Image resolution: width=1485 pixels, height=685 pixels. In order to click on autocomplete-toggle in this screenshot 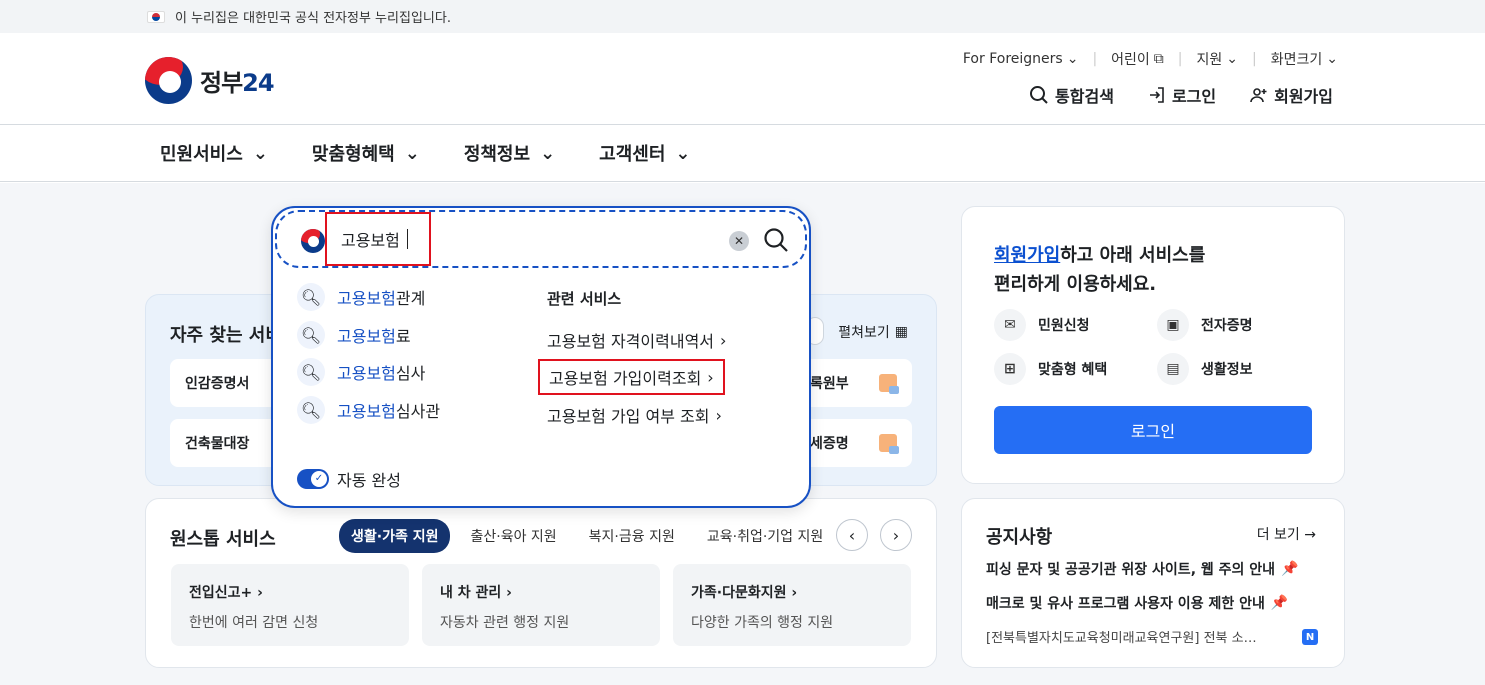, I will do `click(313, 479)`.